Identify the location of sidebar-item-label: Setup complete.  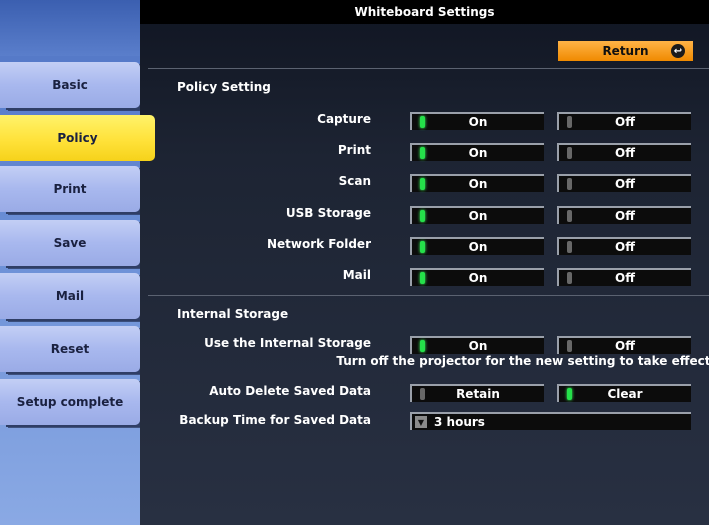
(70, 402).